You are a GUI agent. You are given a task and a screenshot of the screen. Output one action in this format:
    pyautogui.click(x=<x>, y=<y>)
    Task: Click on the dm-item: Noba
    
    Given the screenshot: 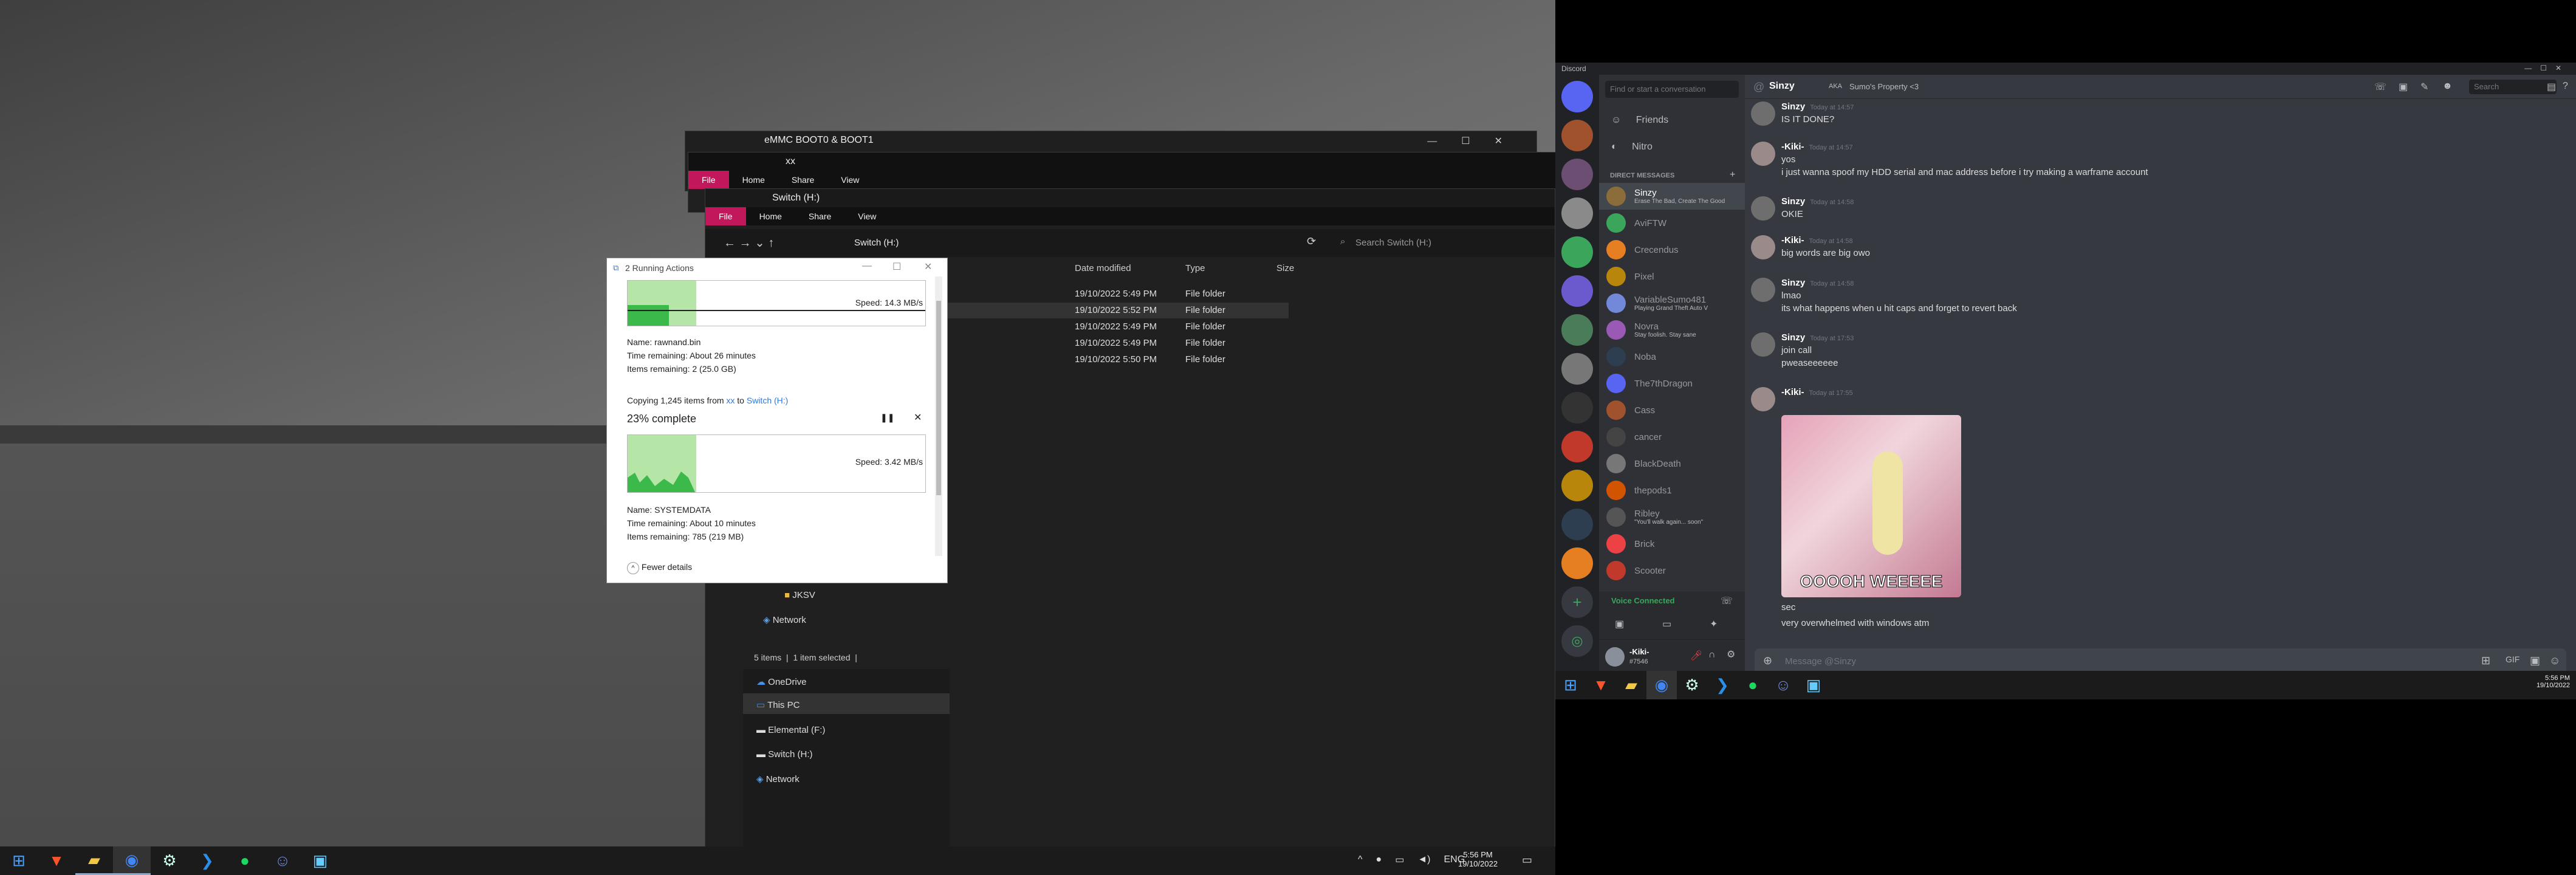 What is the action you would take?
    pyautogui.click(x=1672, y=356)
    